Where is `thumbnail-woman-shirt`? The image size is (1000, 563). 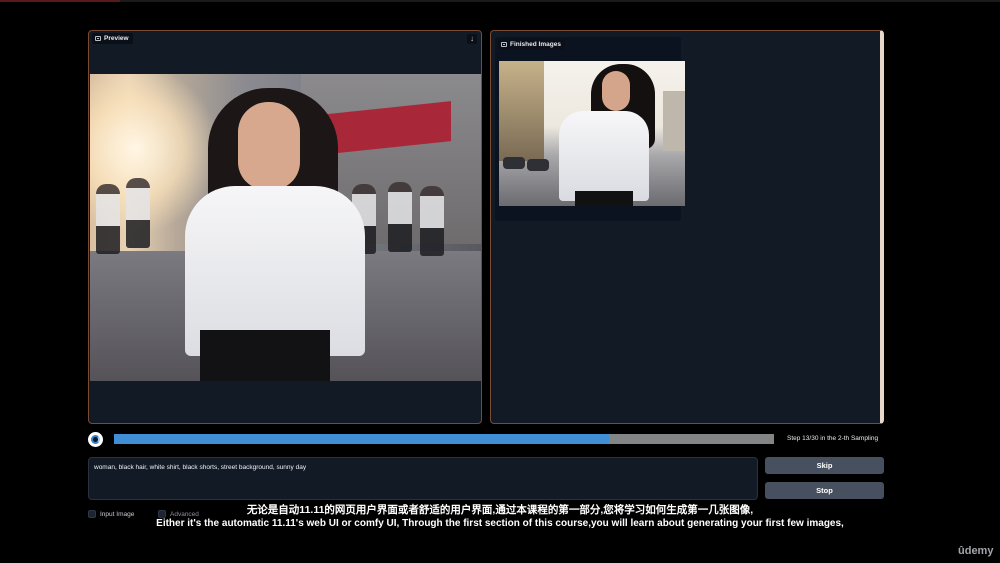
thumbnail-woman-shirt is located at coordinates (604, 156).